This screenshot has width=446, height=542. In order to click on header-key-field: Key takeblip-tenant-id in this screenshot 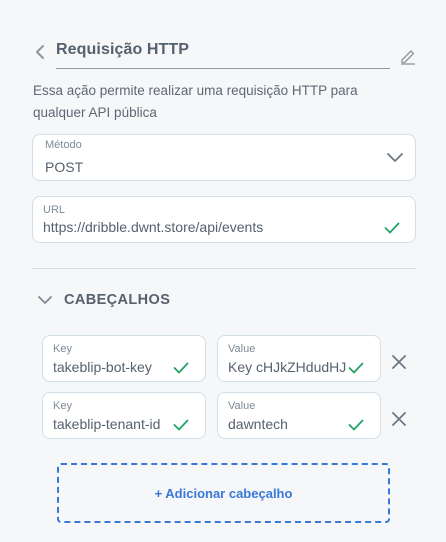, I will do `click(124, 415)`.